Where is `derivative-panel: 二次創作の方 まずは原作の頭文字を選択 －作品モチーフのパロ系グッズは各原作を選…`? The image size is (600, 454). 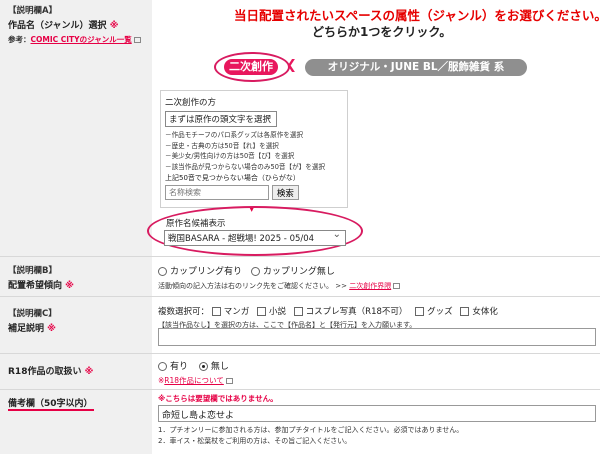 derivative-panel: 二次創作の方 まずは原作の頭文字を選択 －作品モチーフのパロ系グッズは各原作を選… is located at coordinates (254, 149).